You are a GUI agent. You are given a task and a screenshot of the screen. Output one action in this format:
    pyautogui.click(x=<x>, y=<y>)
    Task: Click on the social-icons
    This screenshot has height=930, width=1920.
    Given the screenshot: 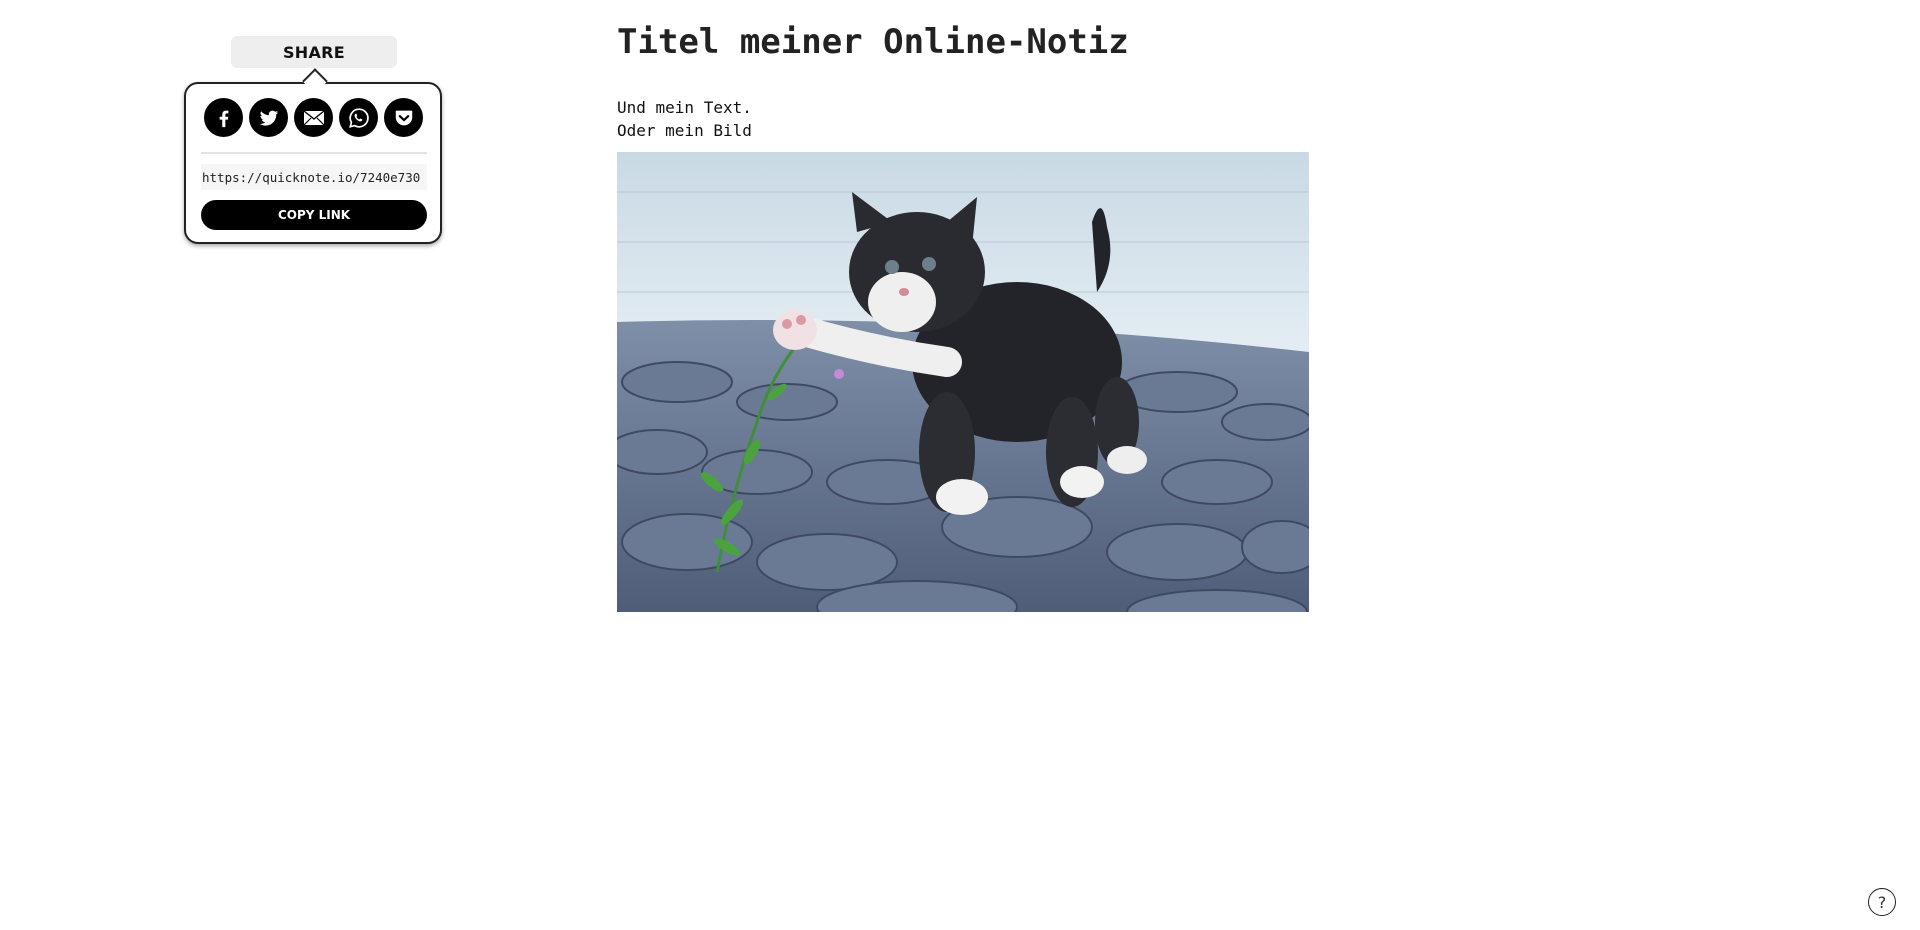 What is the action you would take?
    pyautogui.click(x=313, y=117)
    